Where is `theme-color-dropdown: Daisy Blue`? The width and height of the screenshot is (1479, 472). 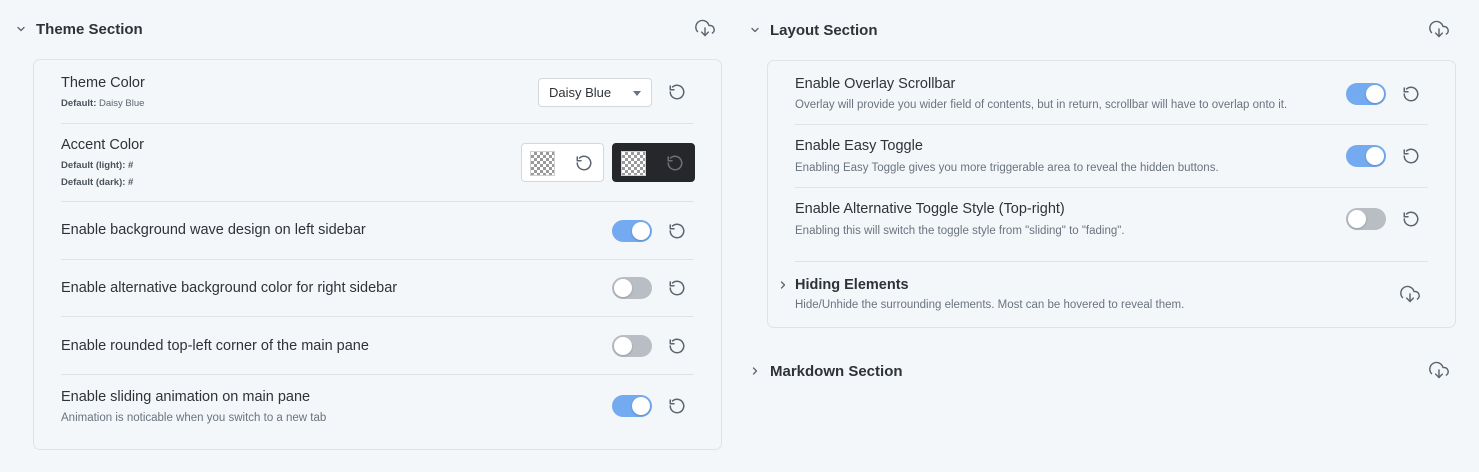
theme-color-dropdown: Daisy Blue is located at coordinates (595, 92).